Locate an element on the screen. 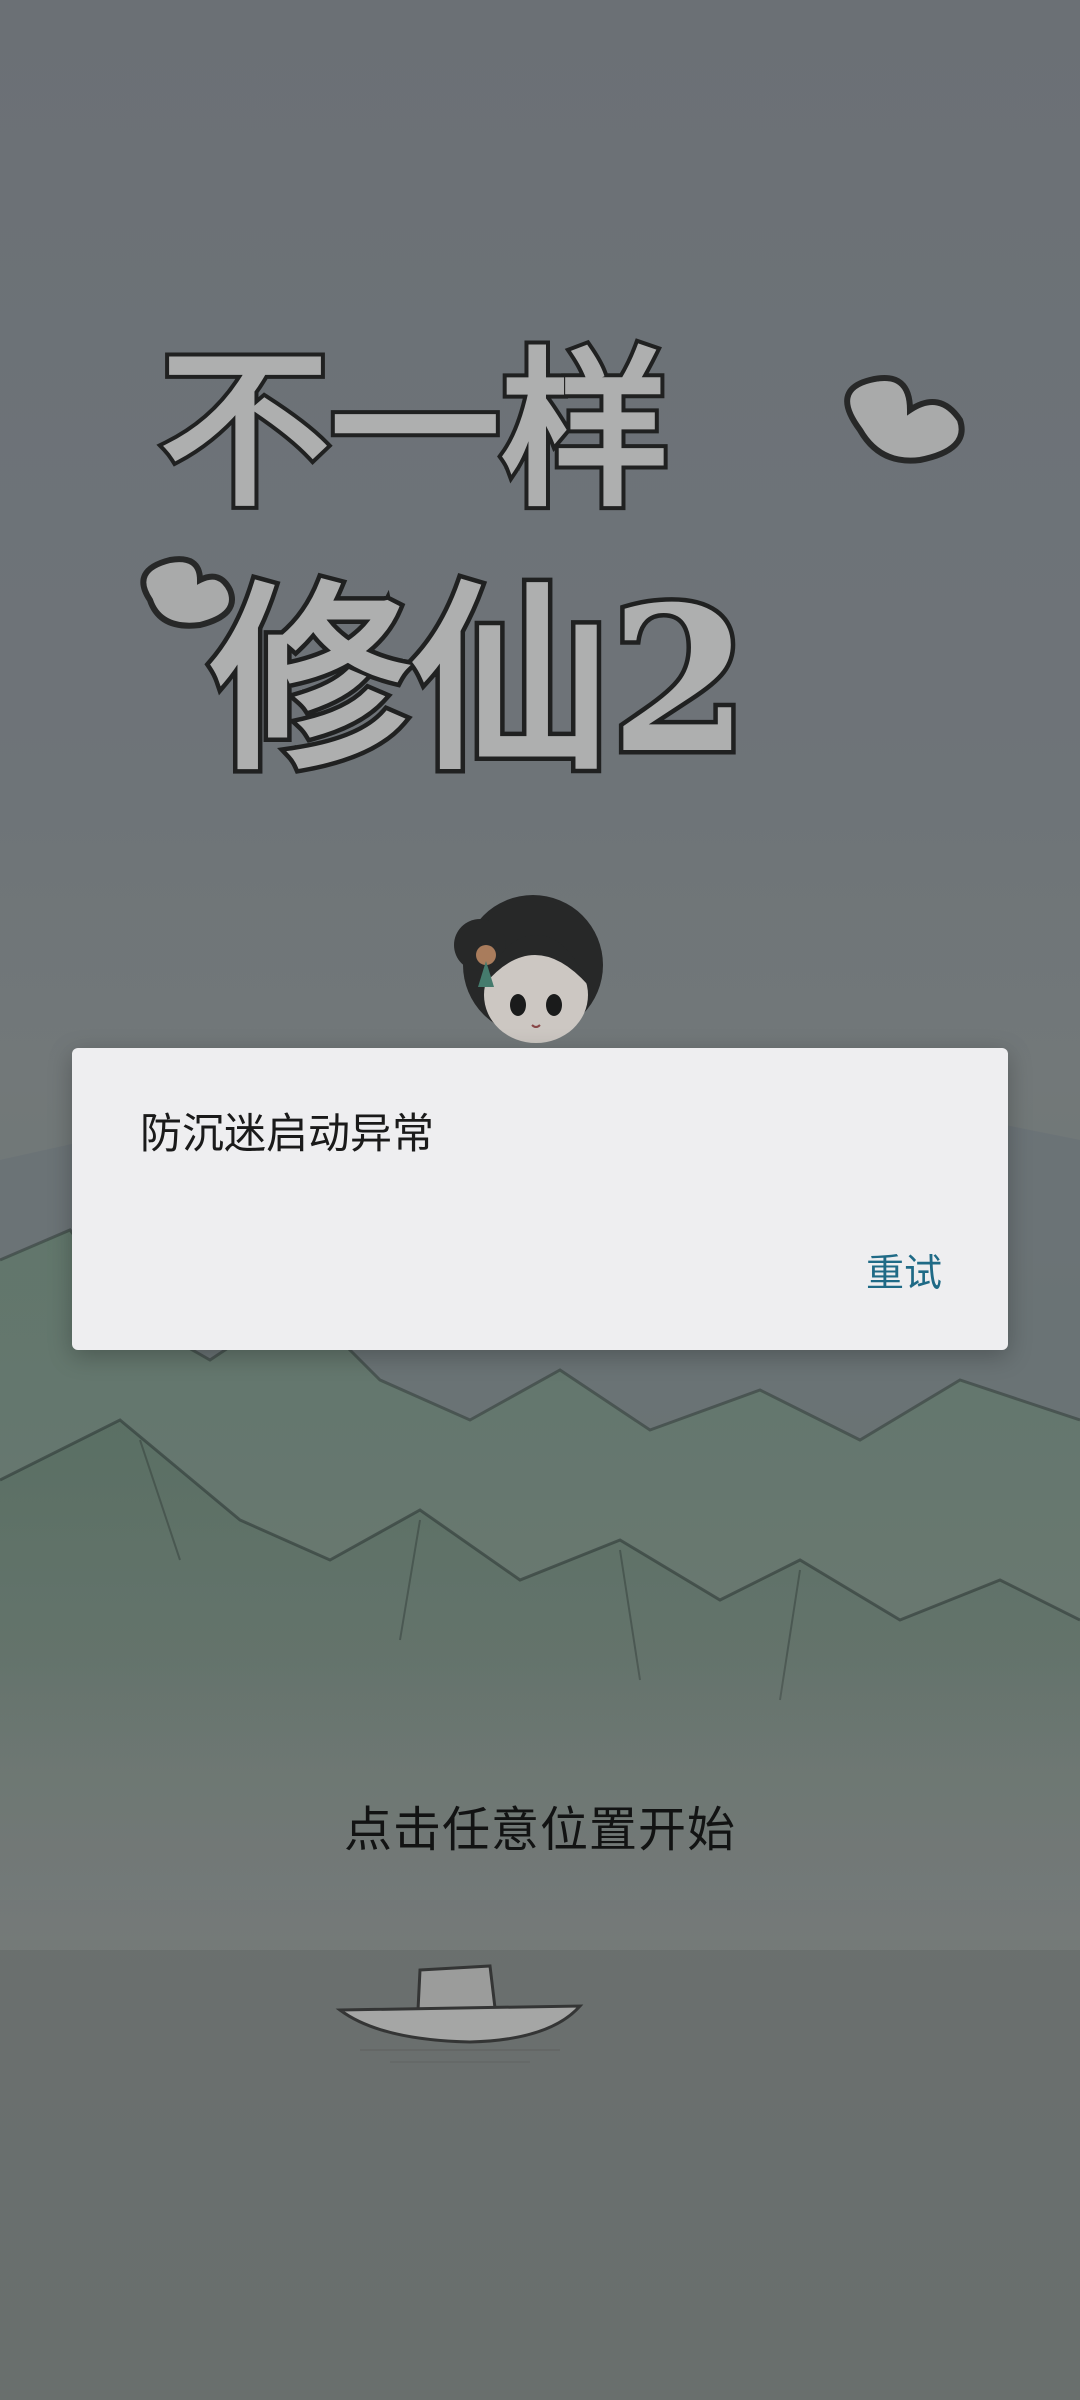 This screenshot has height=2400, width=1080. anti-addiction-error-dialog: 防沉迷启动异常 重试 is located at coordinates (540, 1199).